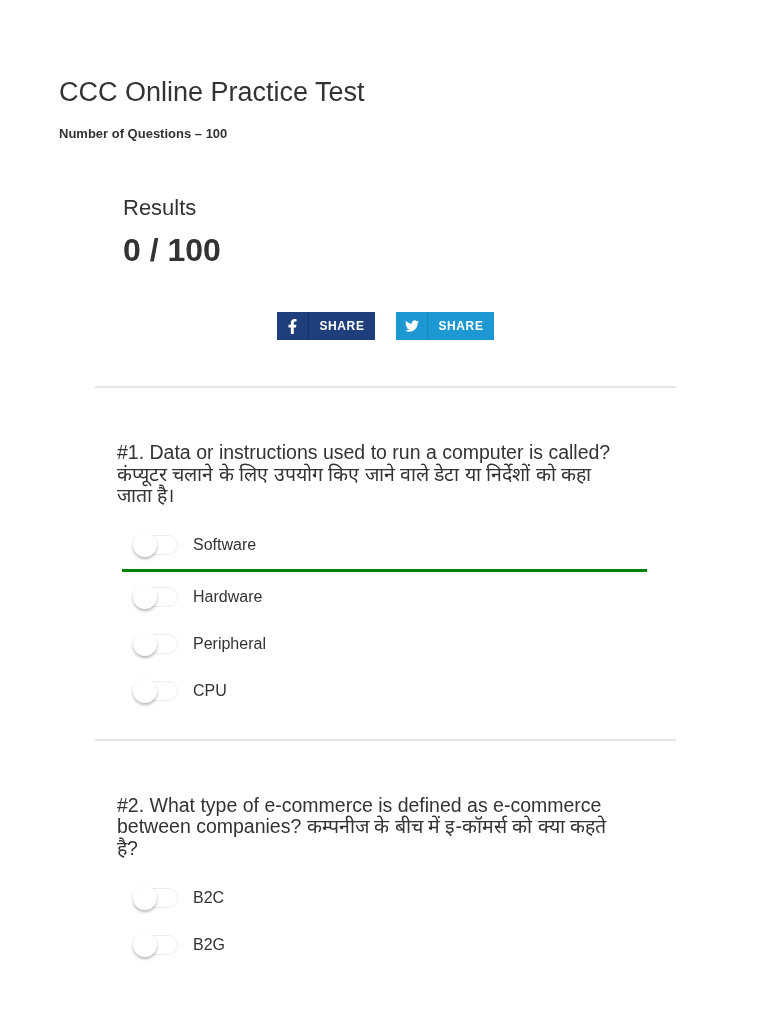 This screenshot has width=768, height=1024. Describe the element at coordinates (172, 250) in the screenshot. I see `score-text: 0 / 100` at that location.